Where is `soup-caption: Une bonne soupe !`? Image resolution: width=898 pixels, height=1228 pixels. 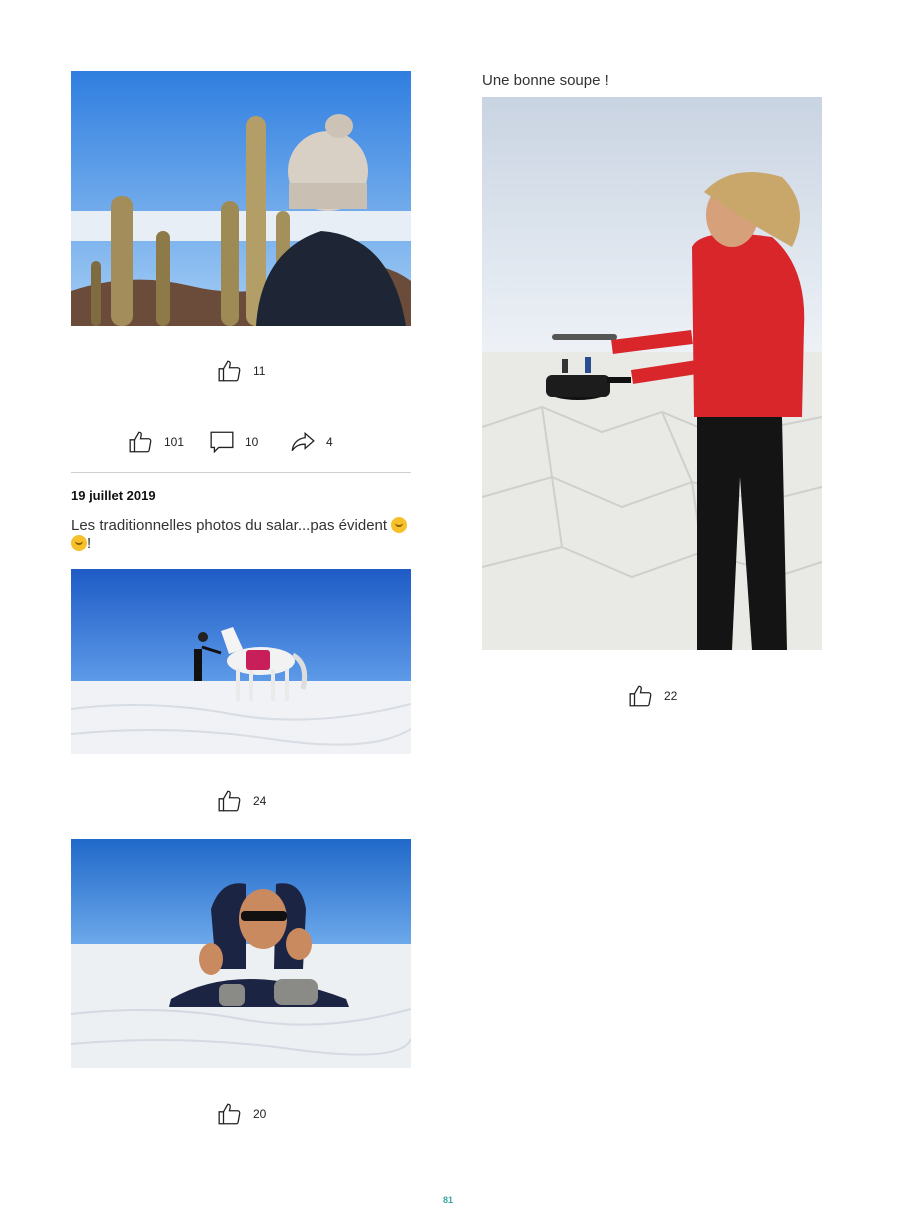 soup-caption: Une bonne soupe ! is located at coordinates (545, 80).